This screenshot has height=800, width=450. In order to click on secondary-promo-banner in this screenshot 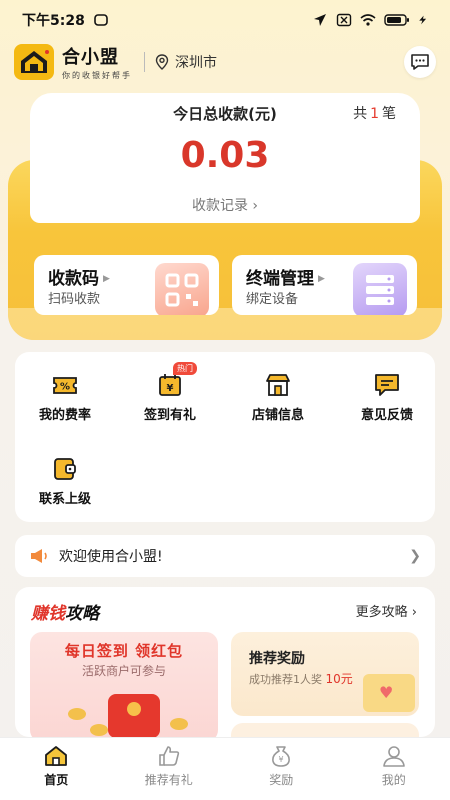, I will do `click(325, 730)`.